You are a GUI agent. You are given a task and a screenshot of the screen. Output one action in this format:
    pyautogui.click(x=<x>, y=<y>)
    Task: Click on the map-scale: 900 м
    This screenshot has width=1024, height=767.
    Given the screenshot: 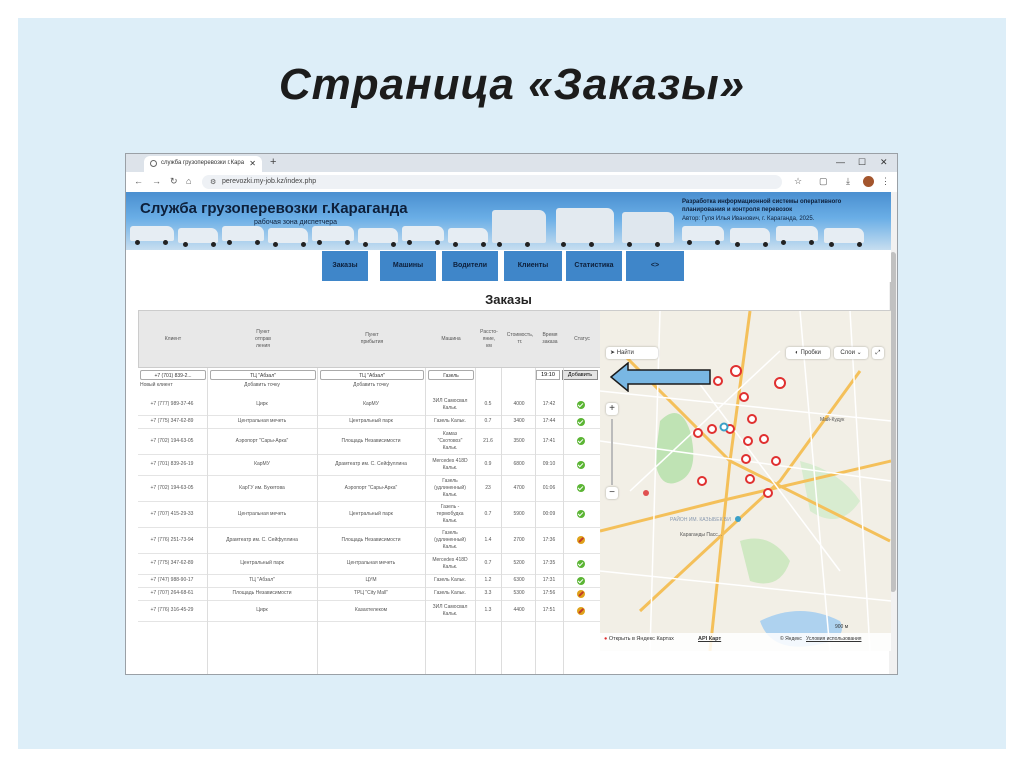 What is the action you would take?
    pyautogui.click(x=842, y=627)
    